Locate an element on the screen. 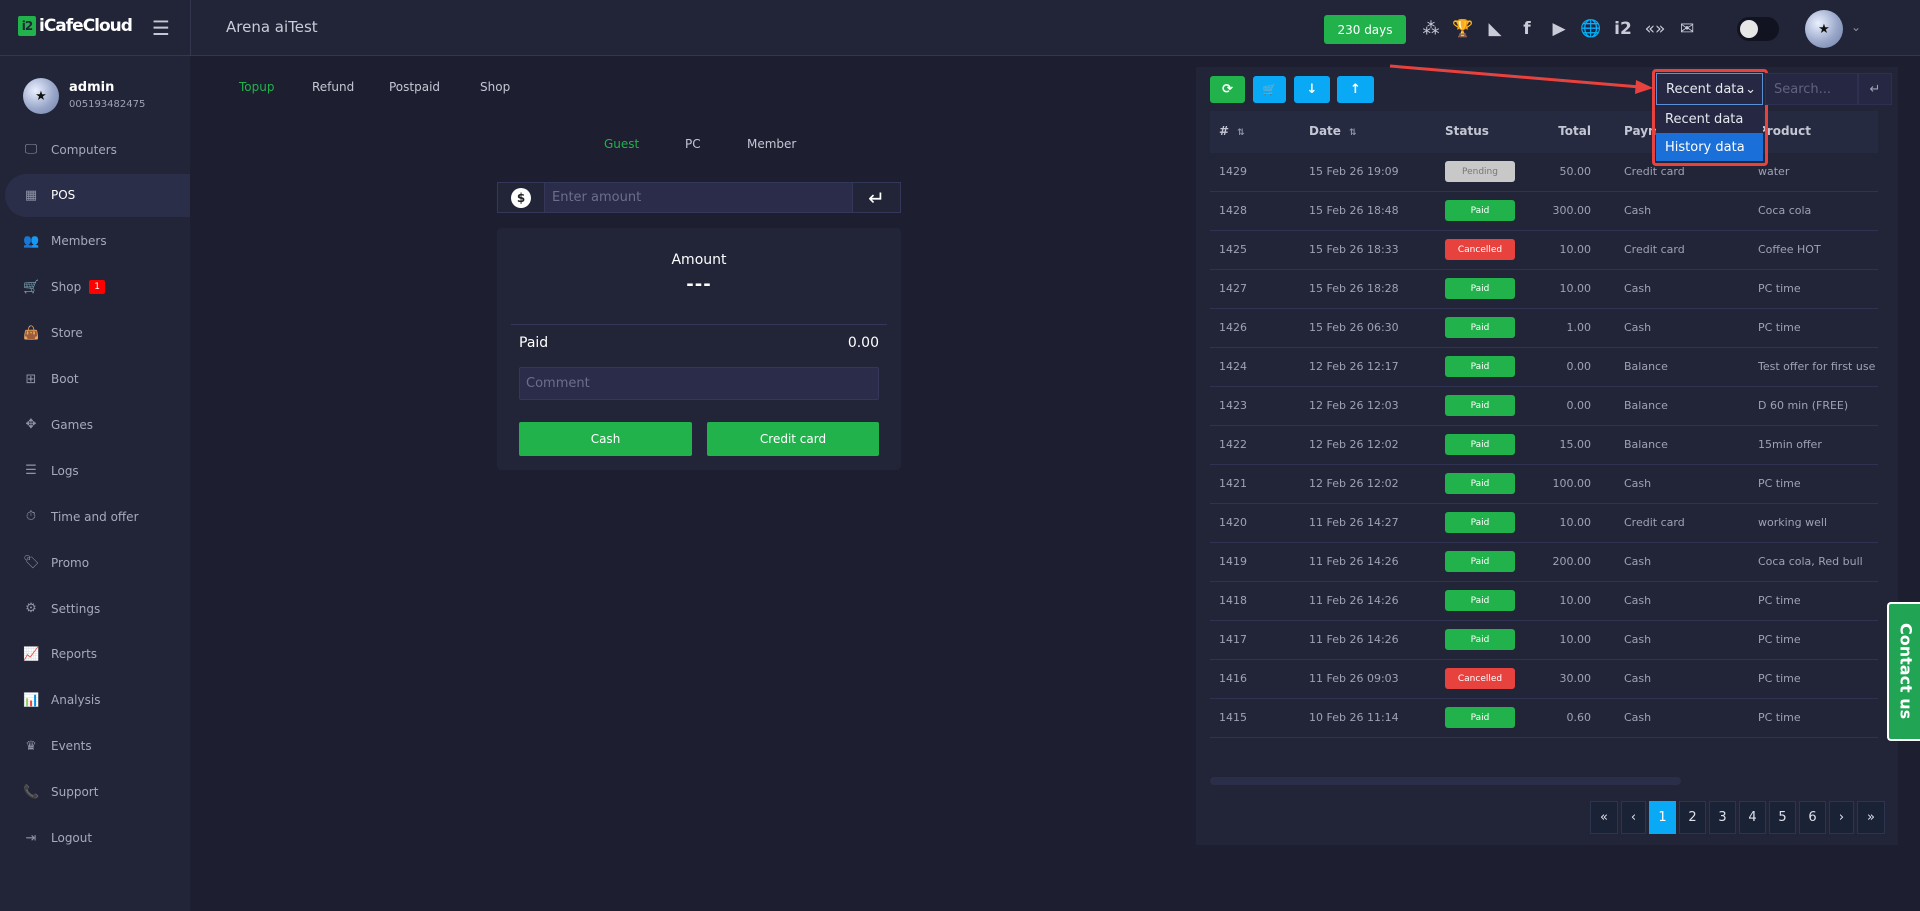 The height and width of the screenshot is (911, 1920). theme-toggle is located at coordinates (1758, 29).